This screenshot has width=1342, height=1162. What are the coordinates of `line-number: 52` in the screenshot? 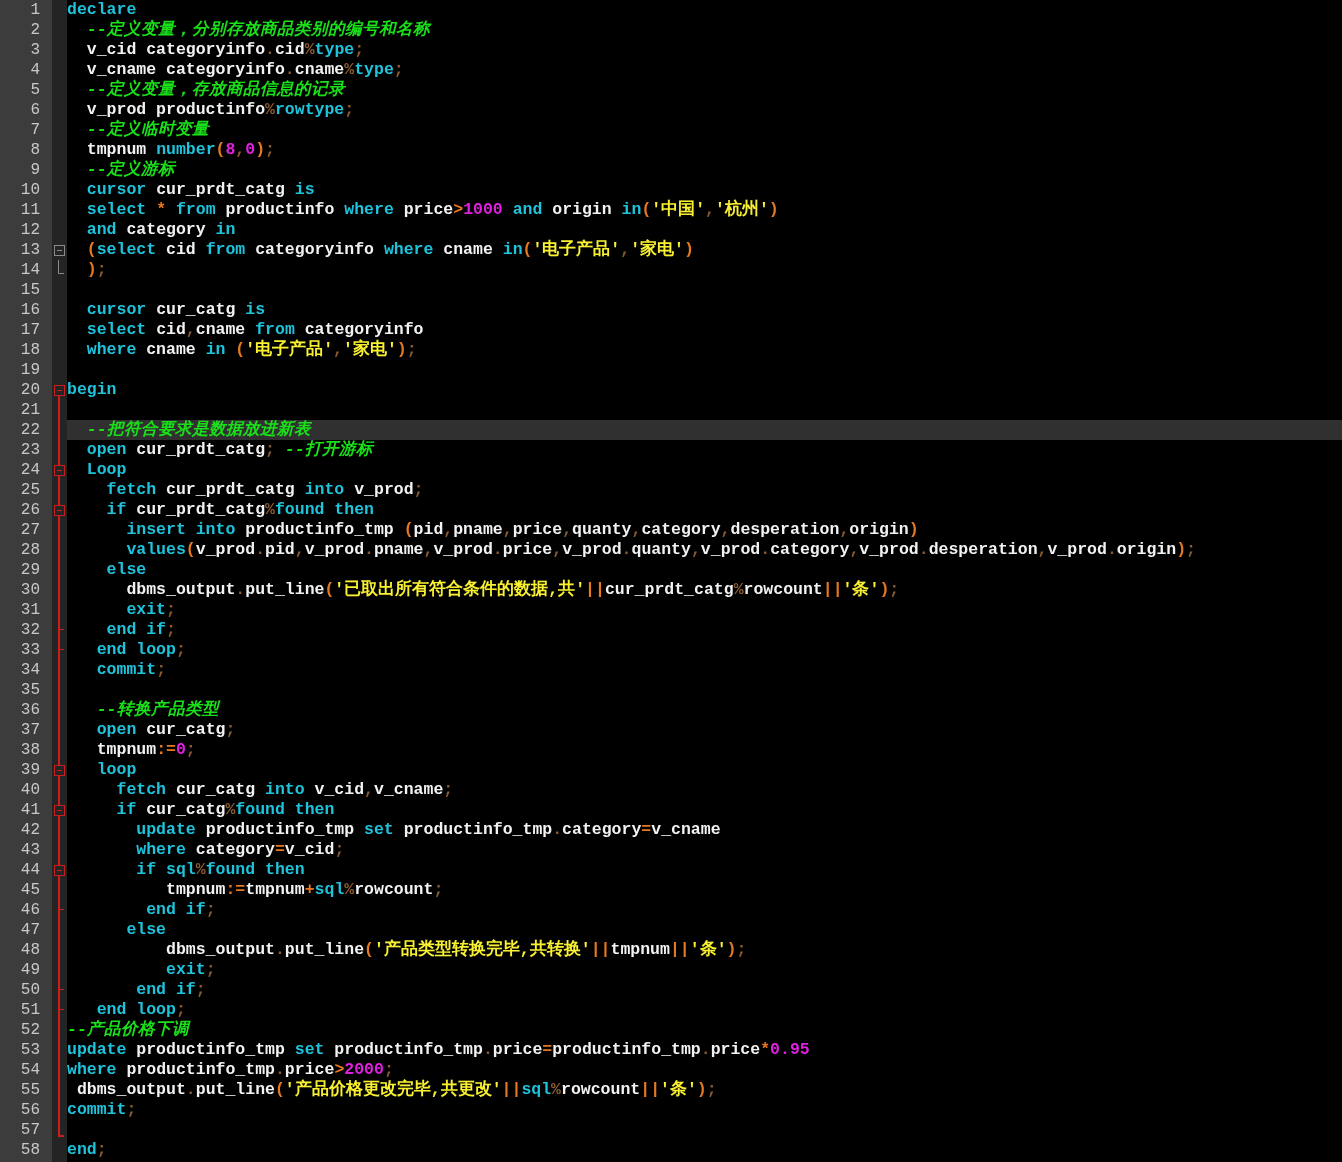 It's located at (30, 1030).